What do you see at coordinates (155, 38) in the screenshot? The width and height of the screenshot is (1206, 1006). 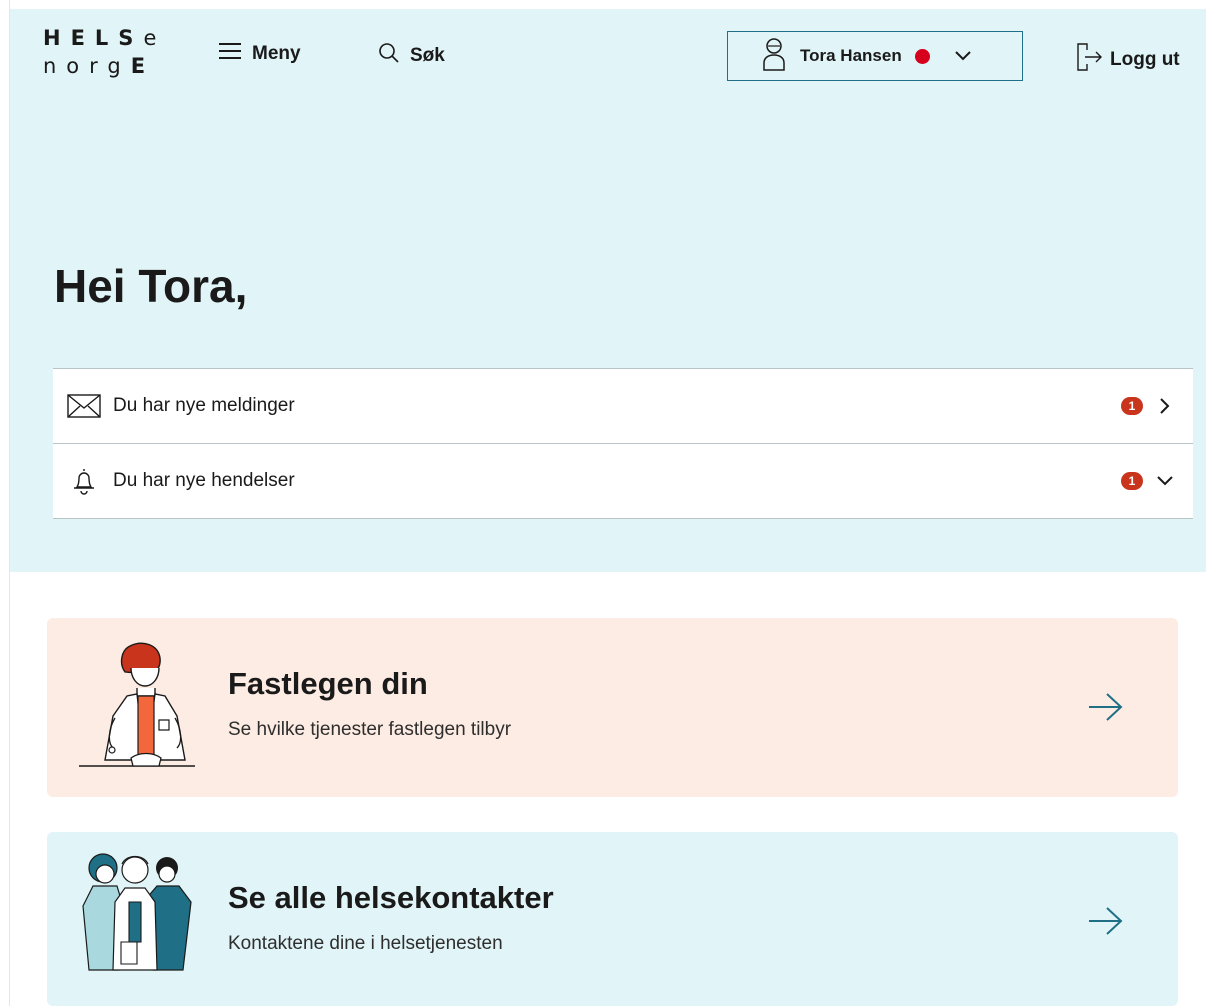 I see `logo-text-thin: e` at bounding box center [155, 38].